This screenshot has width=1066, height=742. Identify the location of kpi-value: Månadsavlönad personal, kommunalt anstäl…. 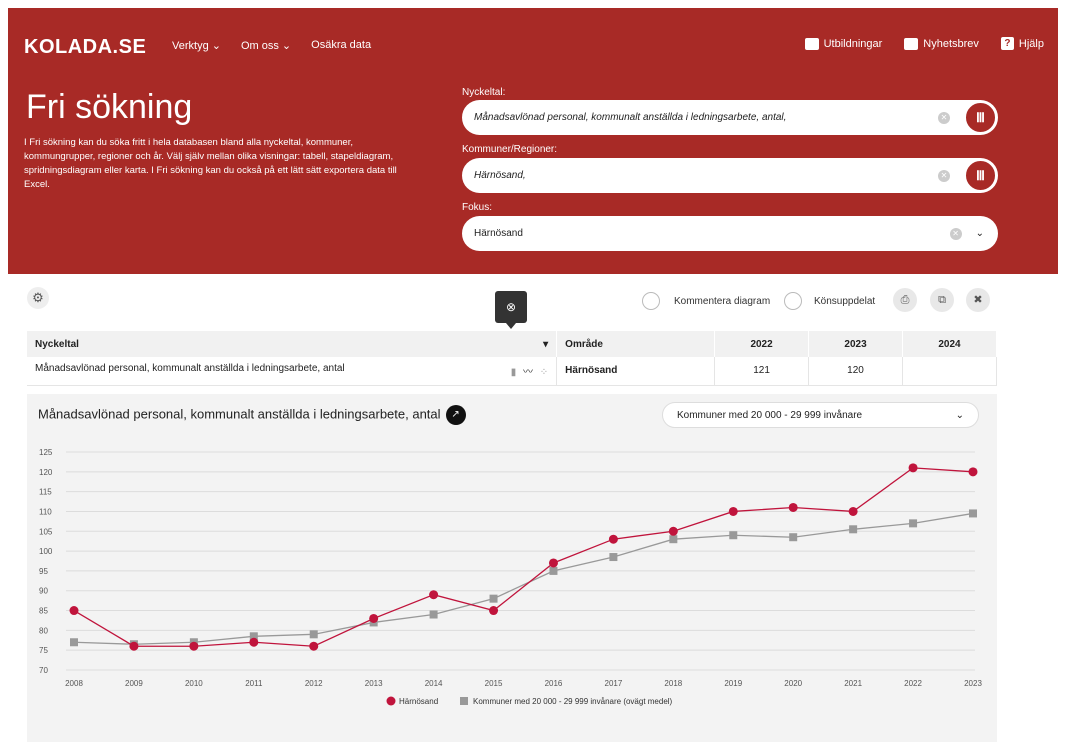
(630, 117).